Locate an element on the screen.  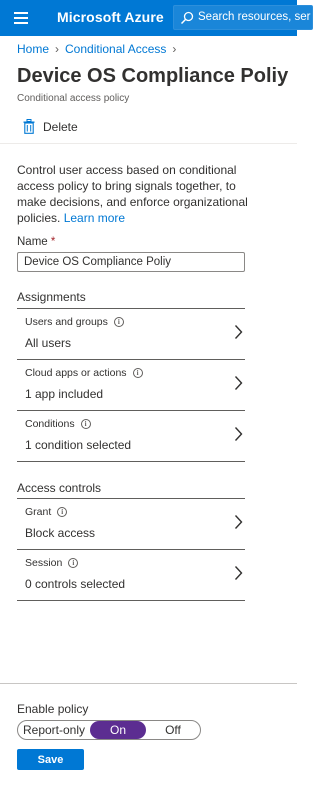
hamburger-menu-icon is located at coordinates (21, 18).